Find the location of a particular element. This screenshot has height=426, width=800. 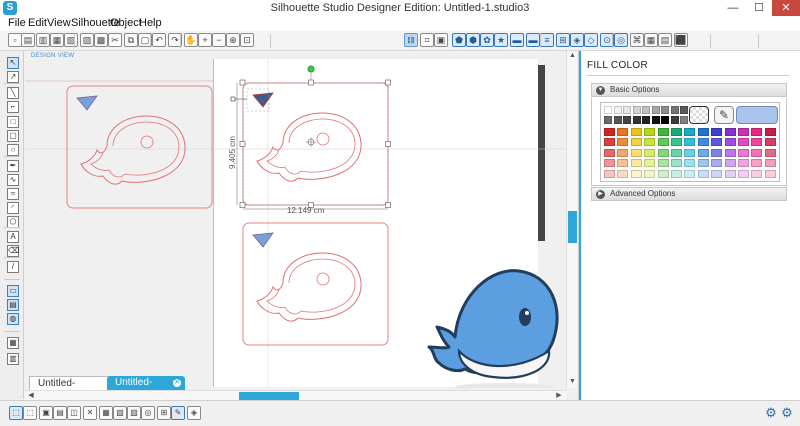

zoom-select-icon: − is located at coordinates (219, 40).